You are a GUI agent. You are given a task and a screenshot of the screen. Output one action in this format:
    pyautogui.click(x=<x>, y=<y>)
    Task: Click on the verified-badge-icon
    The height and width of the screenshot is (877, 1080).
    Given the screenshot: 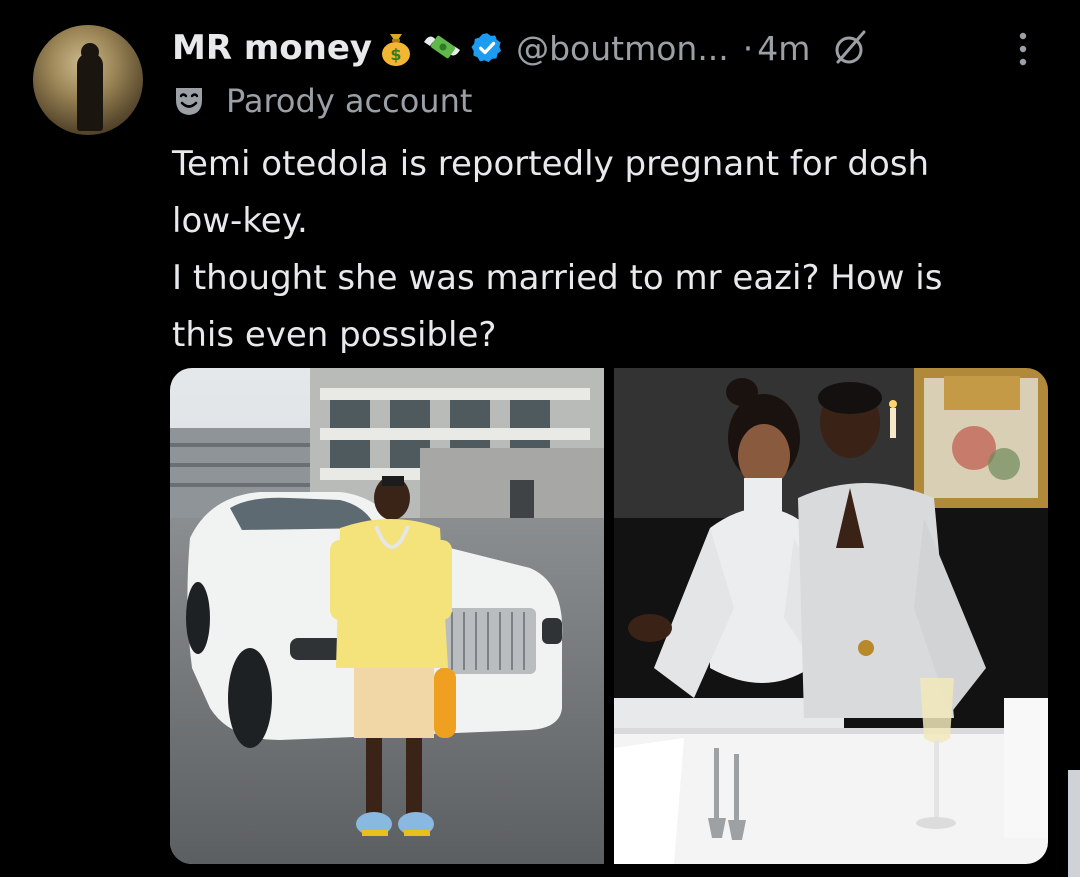 What is the action you would take?
    pyautogui.click(x=486, y=48)
    